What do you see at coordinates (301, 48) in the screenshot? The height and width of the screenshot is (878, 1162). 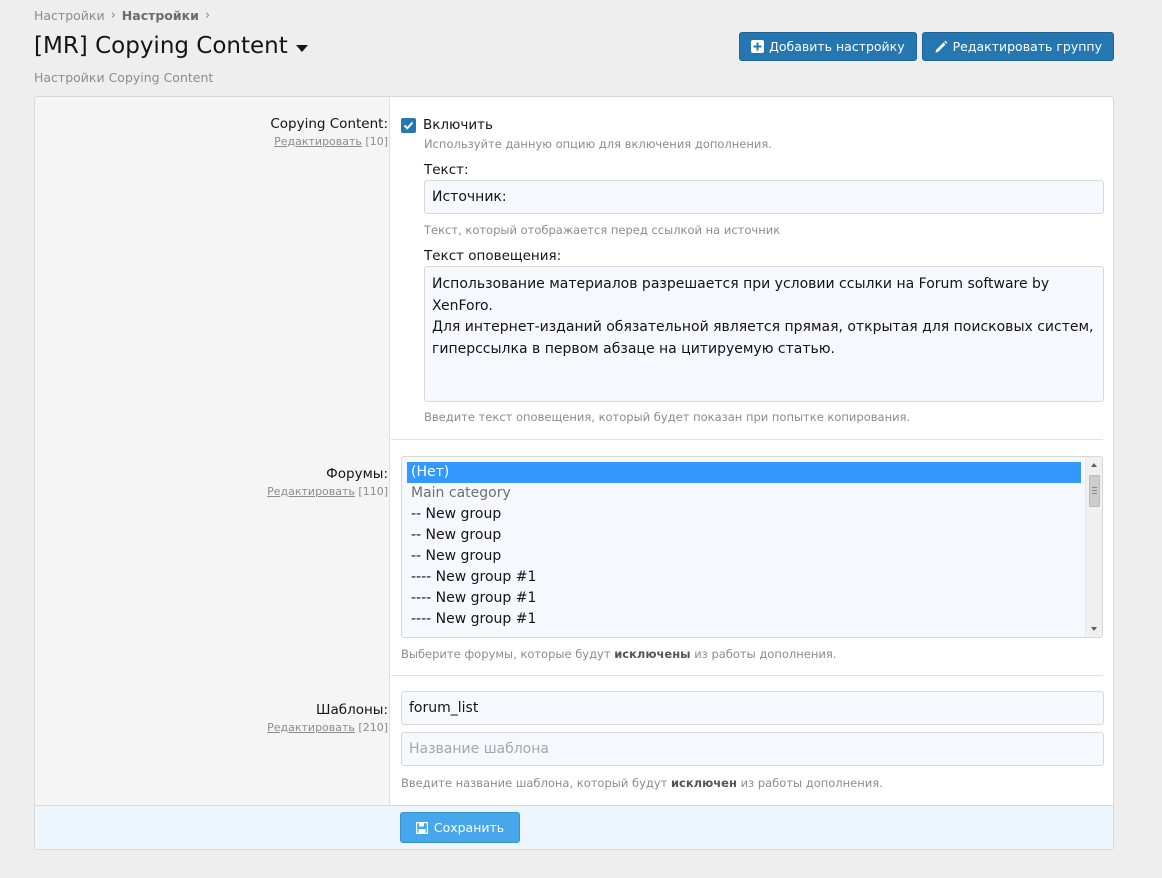 I see `caret-down-icon` at bounding box center [301, 48].